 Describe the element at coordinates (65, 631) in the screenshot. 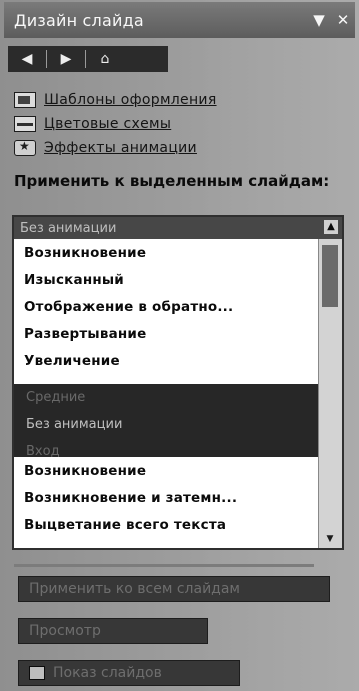

I see `button-label: Просмотр` at that location.